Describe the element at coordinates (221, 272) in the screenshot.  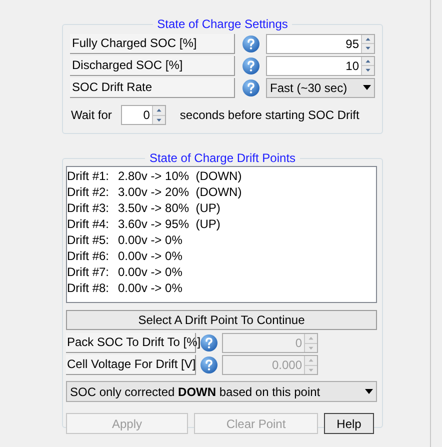
I see `drift-point-item: Drift #7: 0.00v -> 0%` at that location.